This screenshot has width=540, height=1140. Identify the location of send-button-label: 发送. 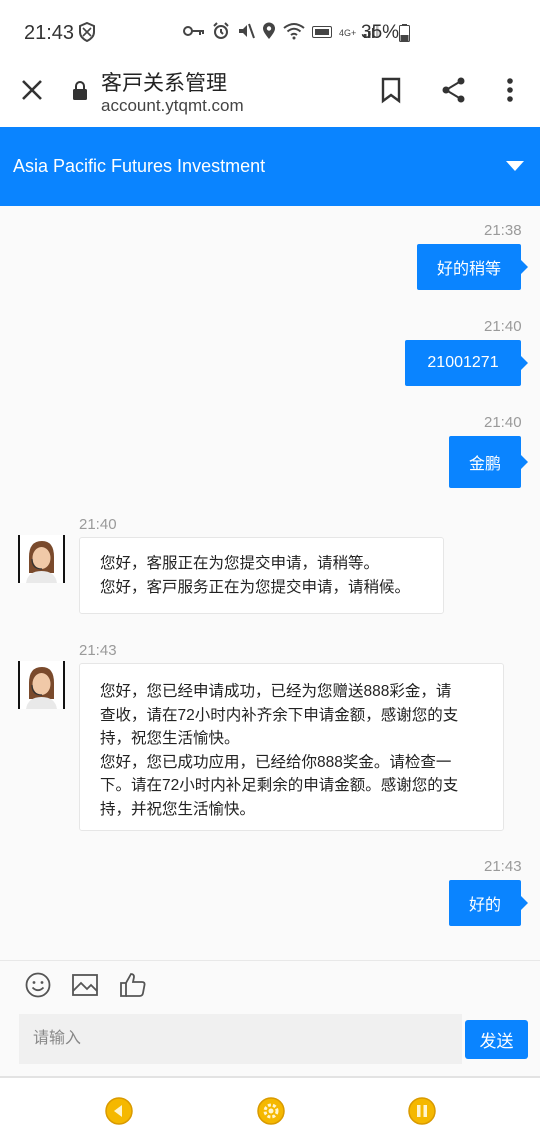
(496, 1041).